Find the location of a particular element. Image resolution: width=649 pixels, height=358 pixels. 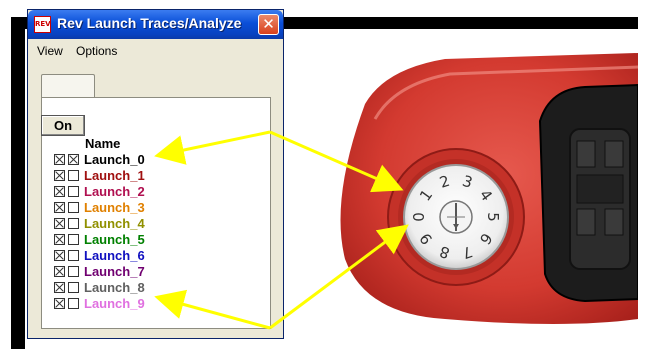

on-button: On is located at coordinates (63, 125).